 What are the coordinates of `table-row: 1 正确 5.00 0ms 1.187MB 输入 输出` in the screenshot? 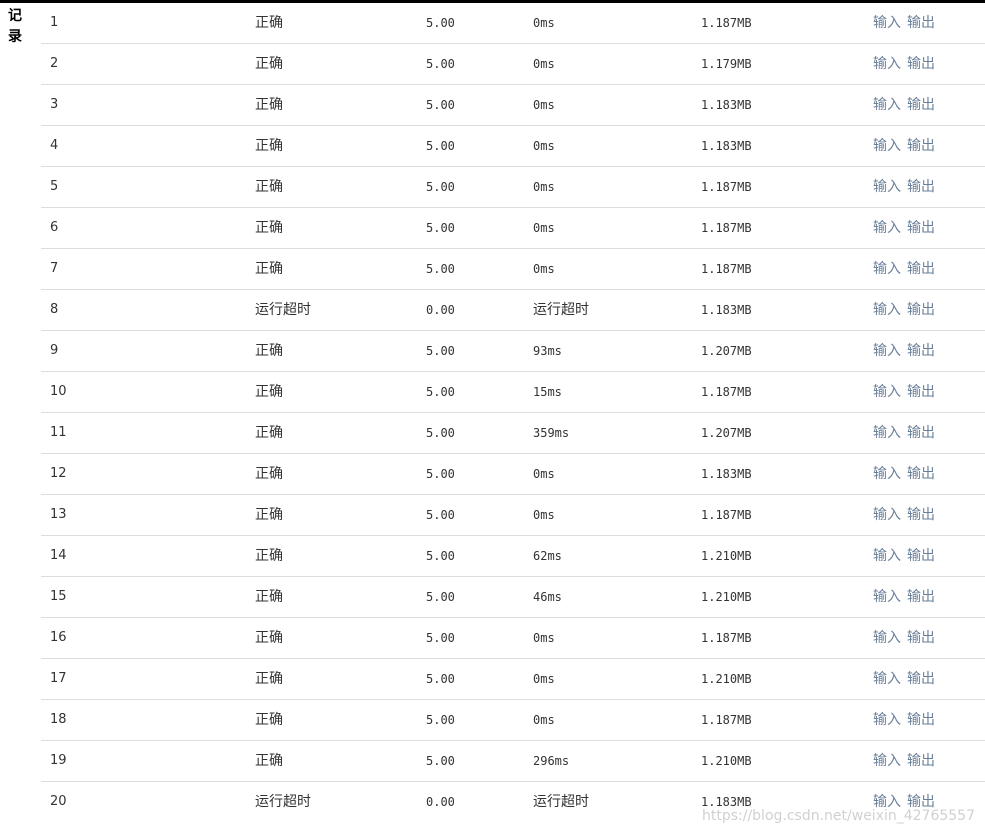 It's located at (513, 23).